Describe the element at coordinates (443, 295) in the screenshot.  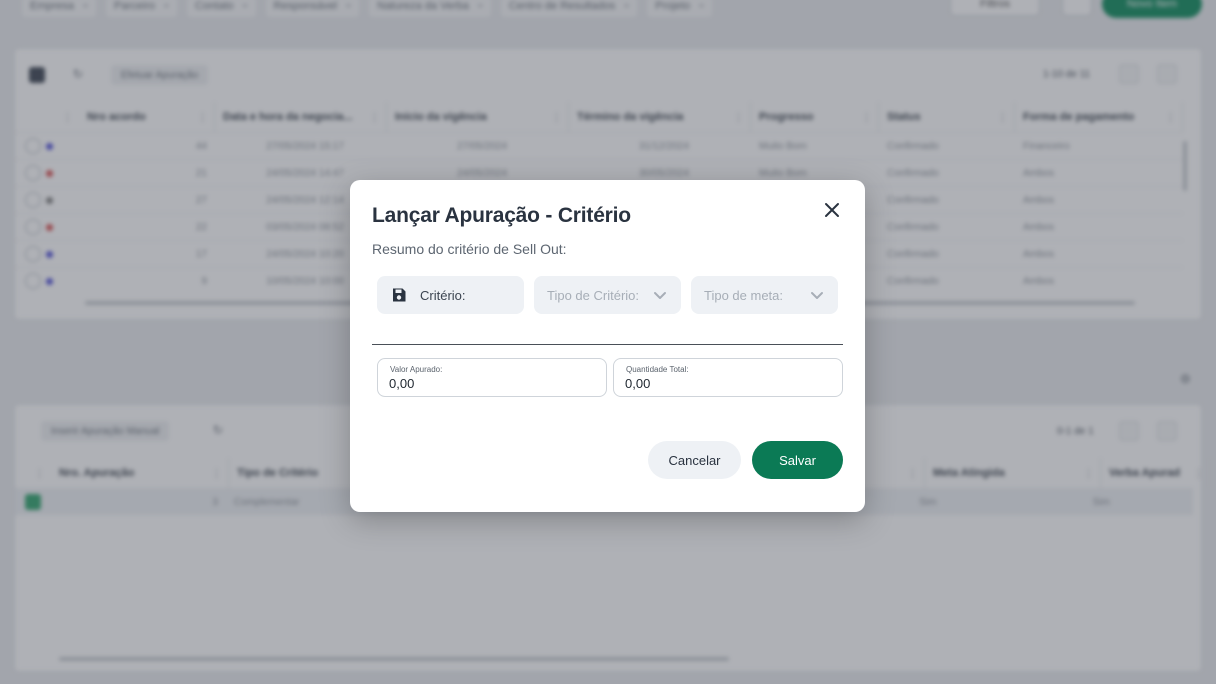
I see `criterio-label: Critério:` at that location.